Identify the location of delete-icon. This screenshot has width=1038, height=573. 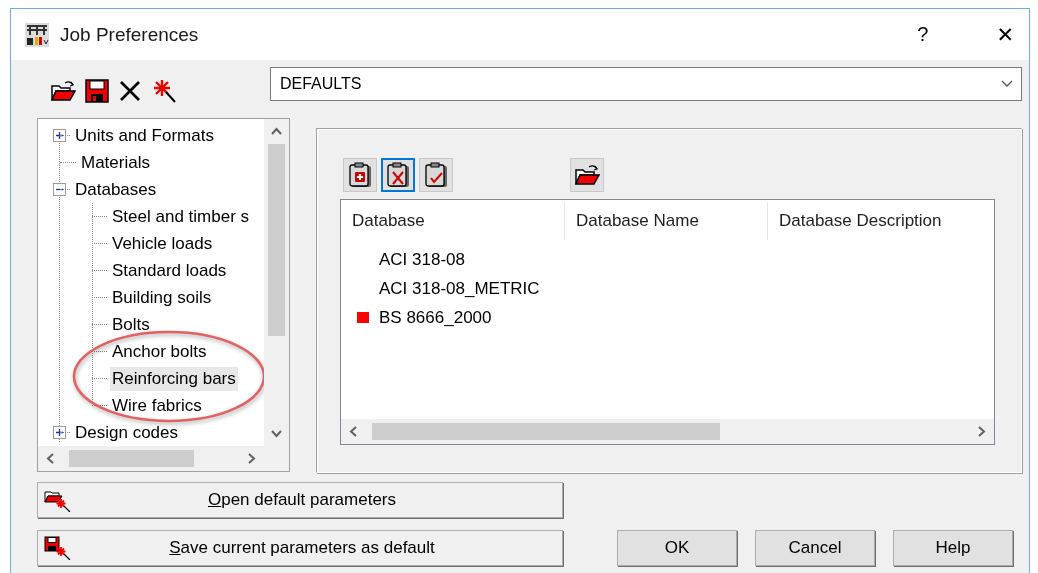
(130, 91).